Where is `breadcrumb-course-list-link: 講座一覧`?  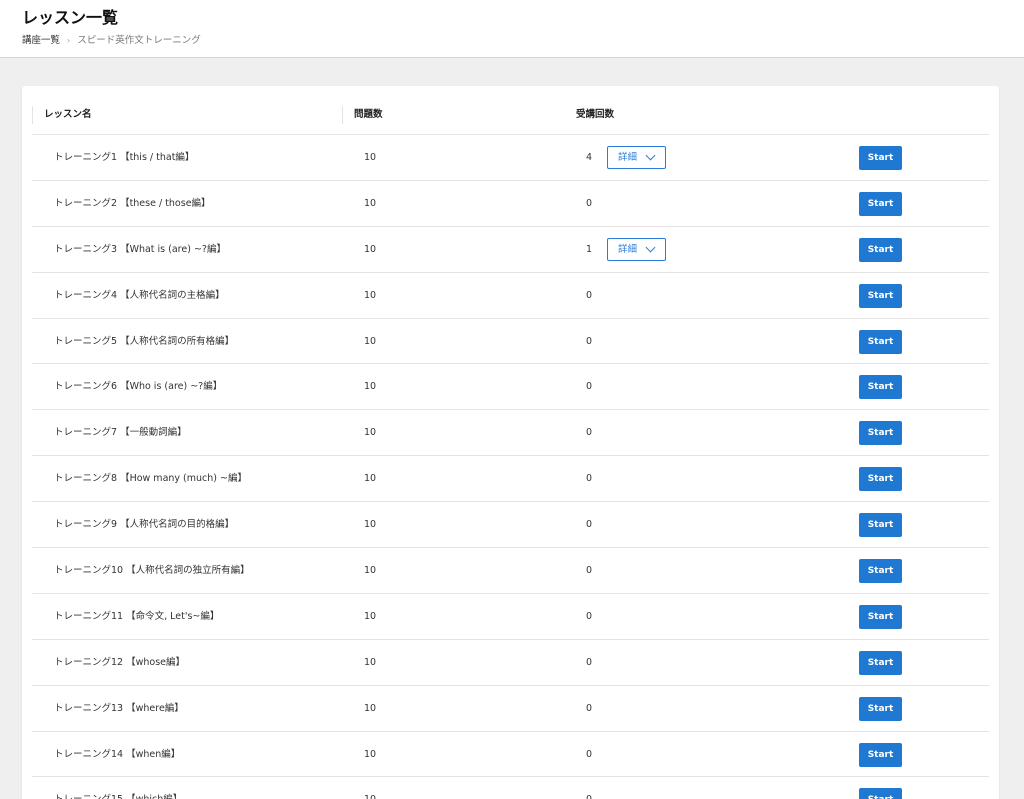 breadcrumb-course-list-link: 講座一覧 is located at coordinates (41, 41).